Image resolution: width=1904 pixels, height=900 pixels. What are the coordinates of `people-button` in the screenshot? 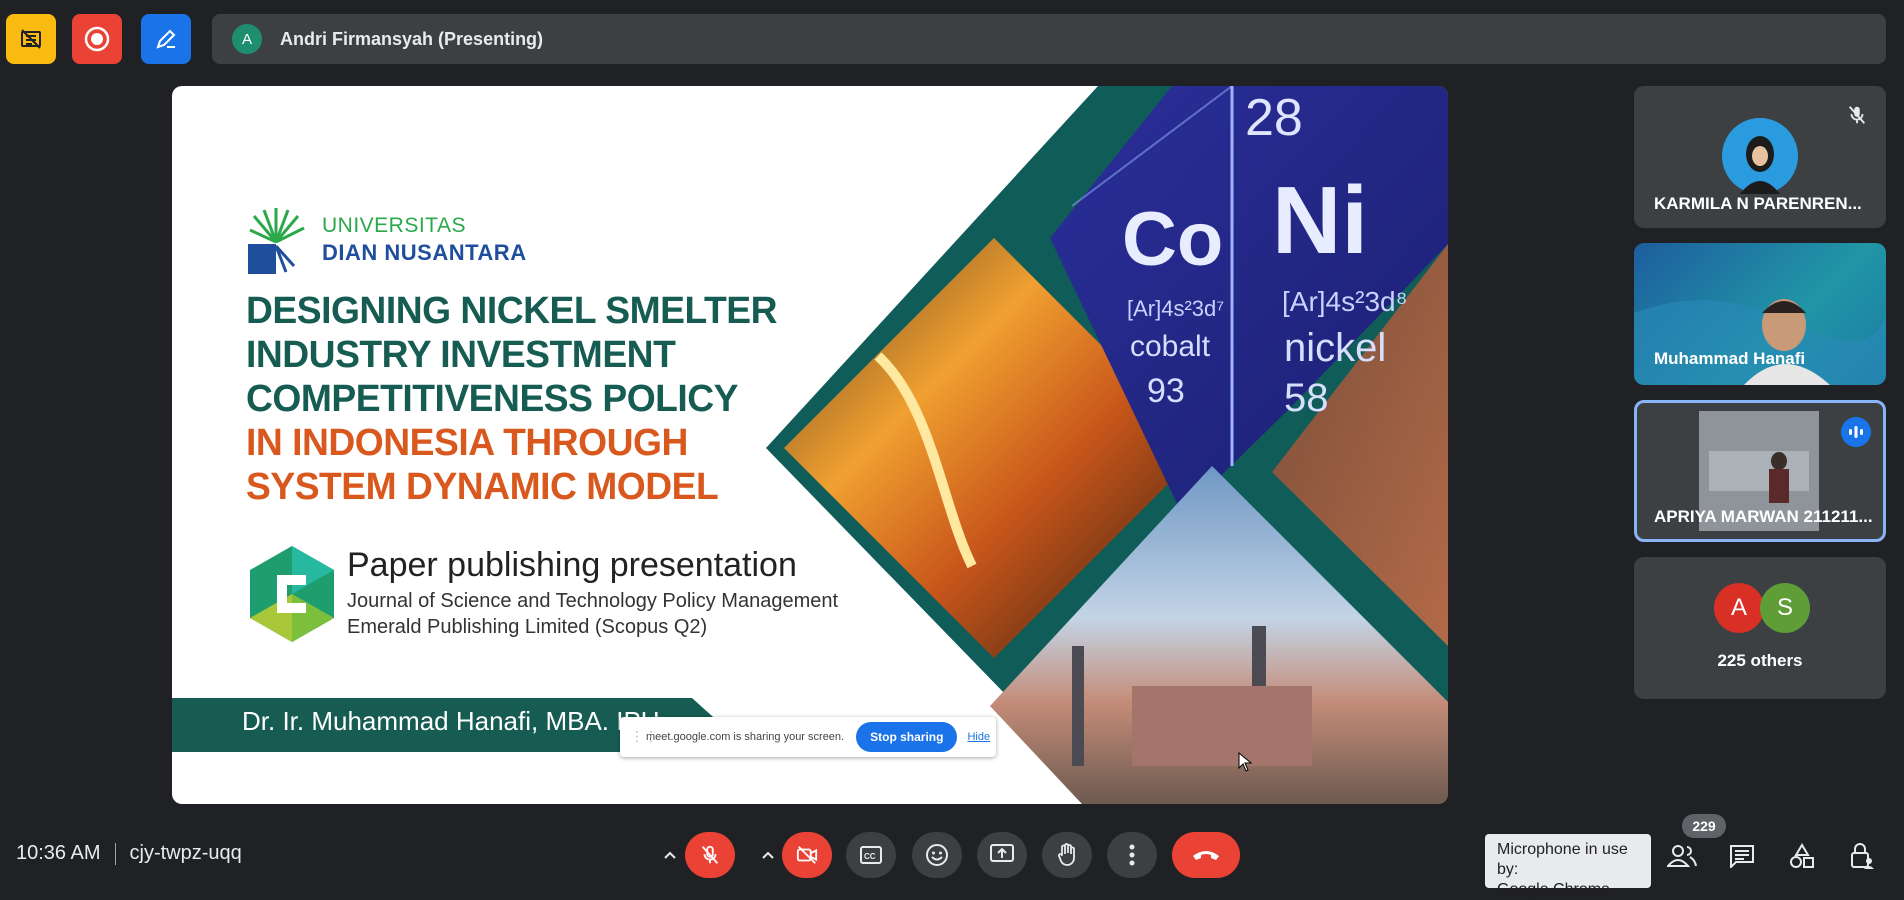 It's located at (1682, 856).